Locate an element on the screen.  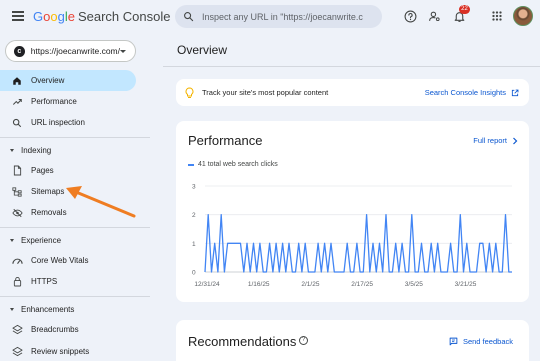
property-selector: c https://joecanwrite.com/ is located at coordinates (70, 51).